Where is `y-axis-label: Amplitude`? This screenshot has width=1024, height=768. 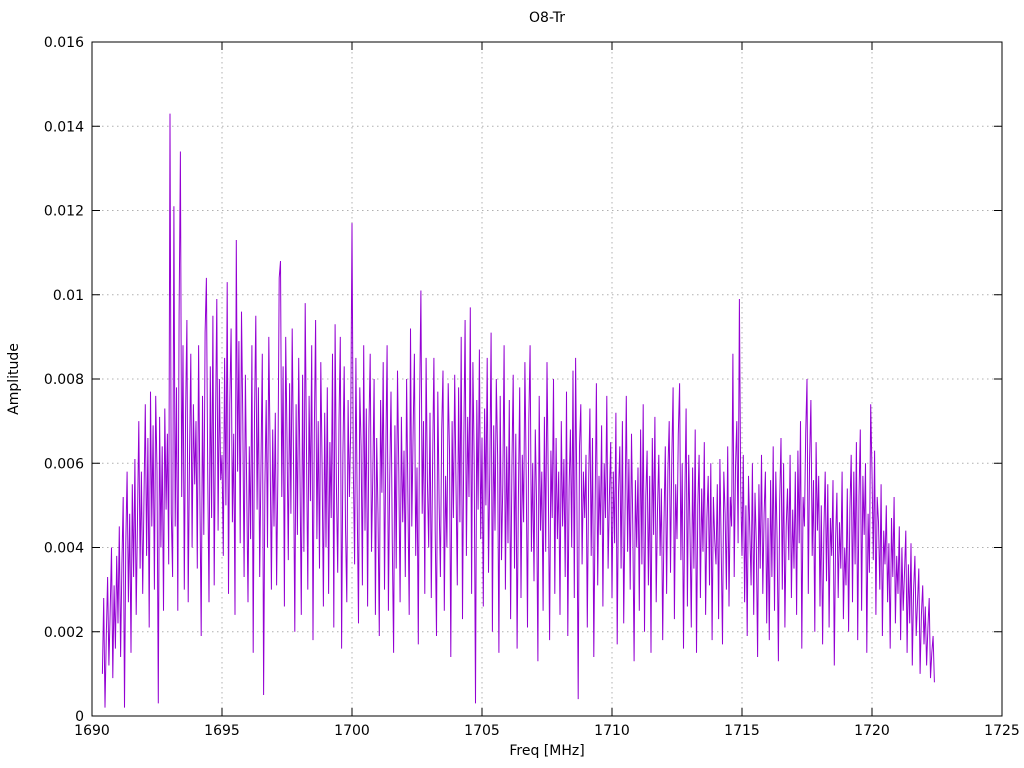
y-axis-label: Amplitude is located at coordinates (14, 379).